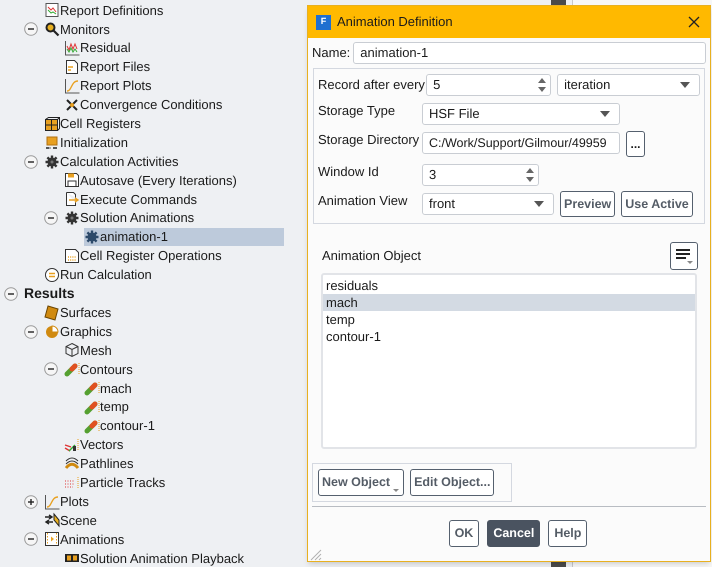 The width and height of the screenshot is (712, 567). I want to click on expand-button, so click(31, 501).